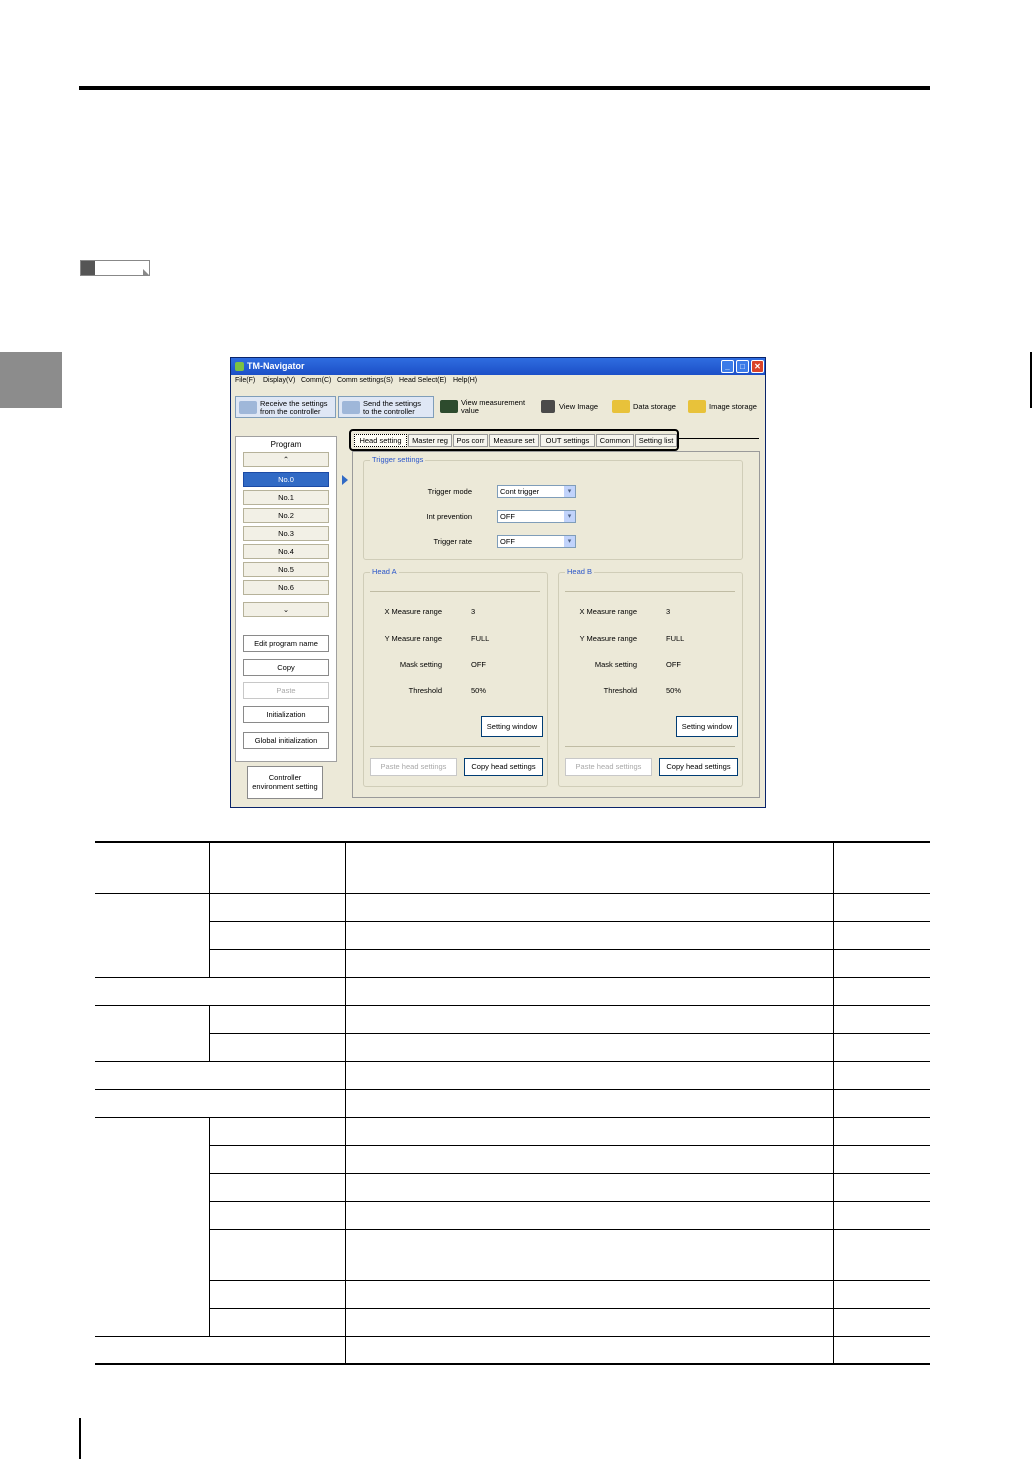 This screenshot has height=1459, width=1033. Describe the element at coordinates (286, 609) in the screenshot. I see `program-scroll-down-button: ⌄` at that location.